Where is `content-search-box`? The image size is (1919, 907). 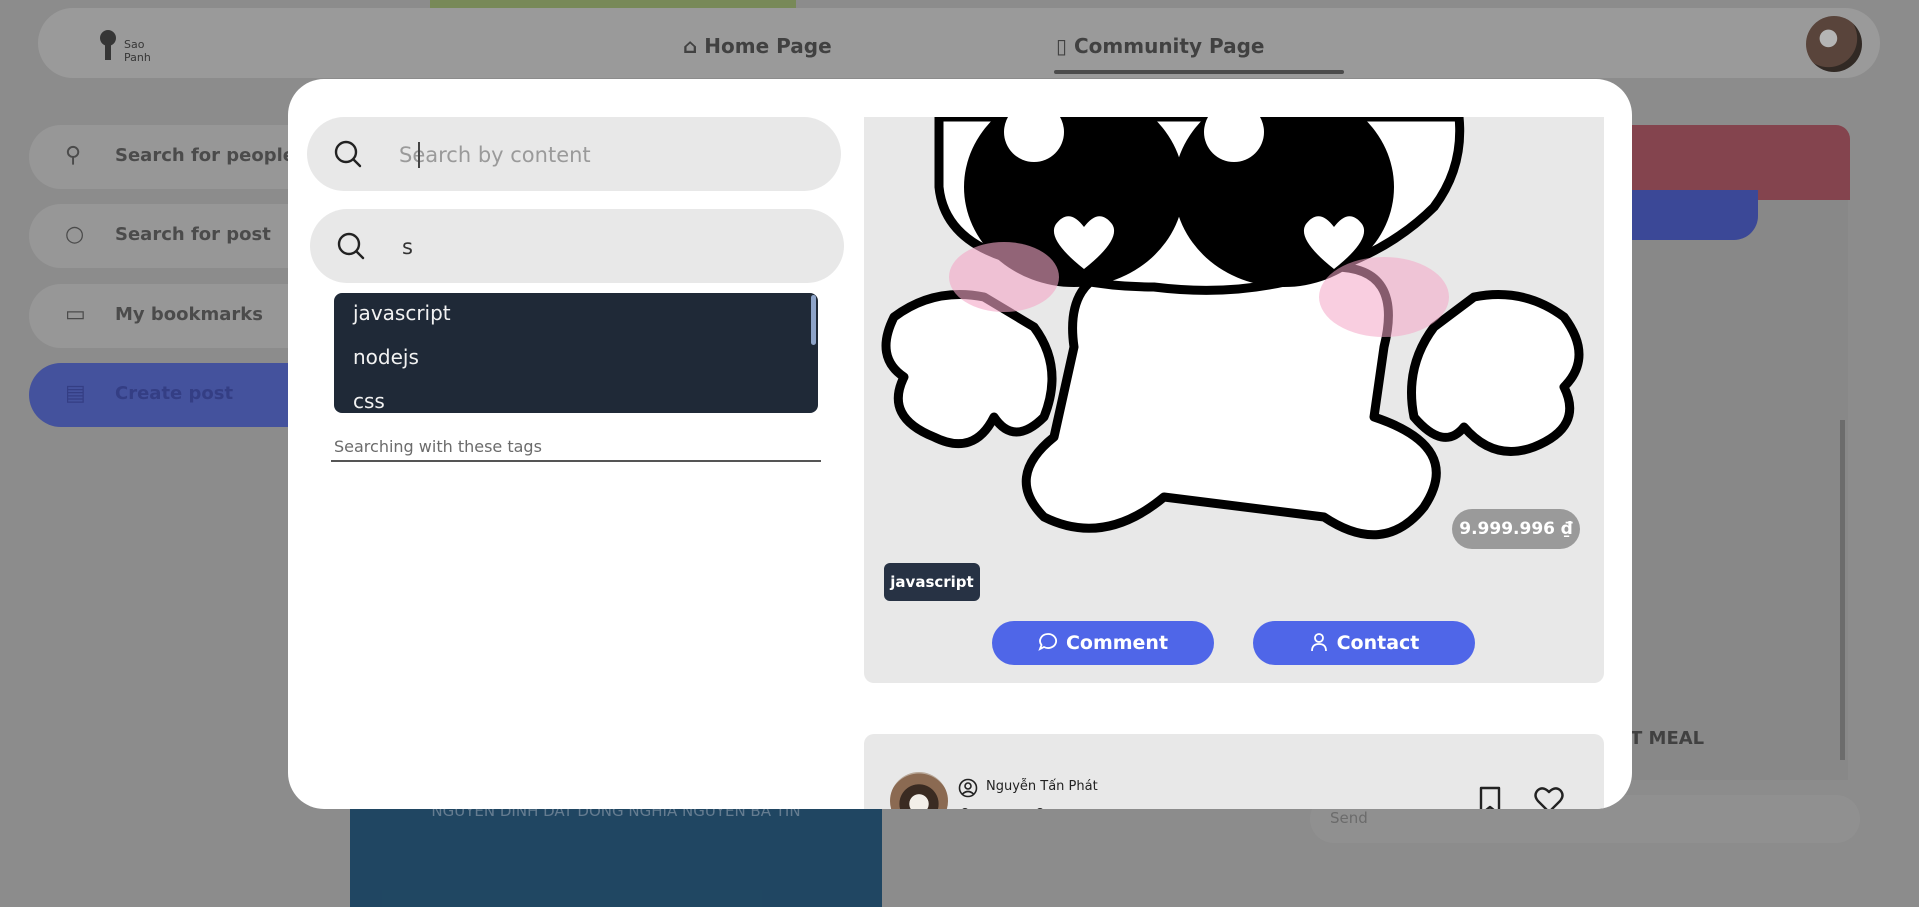
content-search-box is located at coordinates (574, 154).